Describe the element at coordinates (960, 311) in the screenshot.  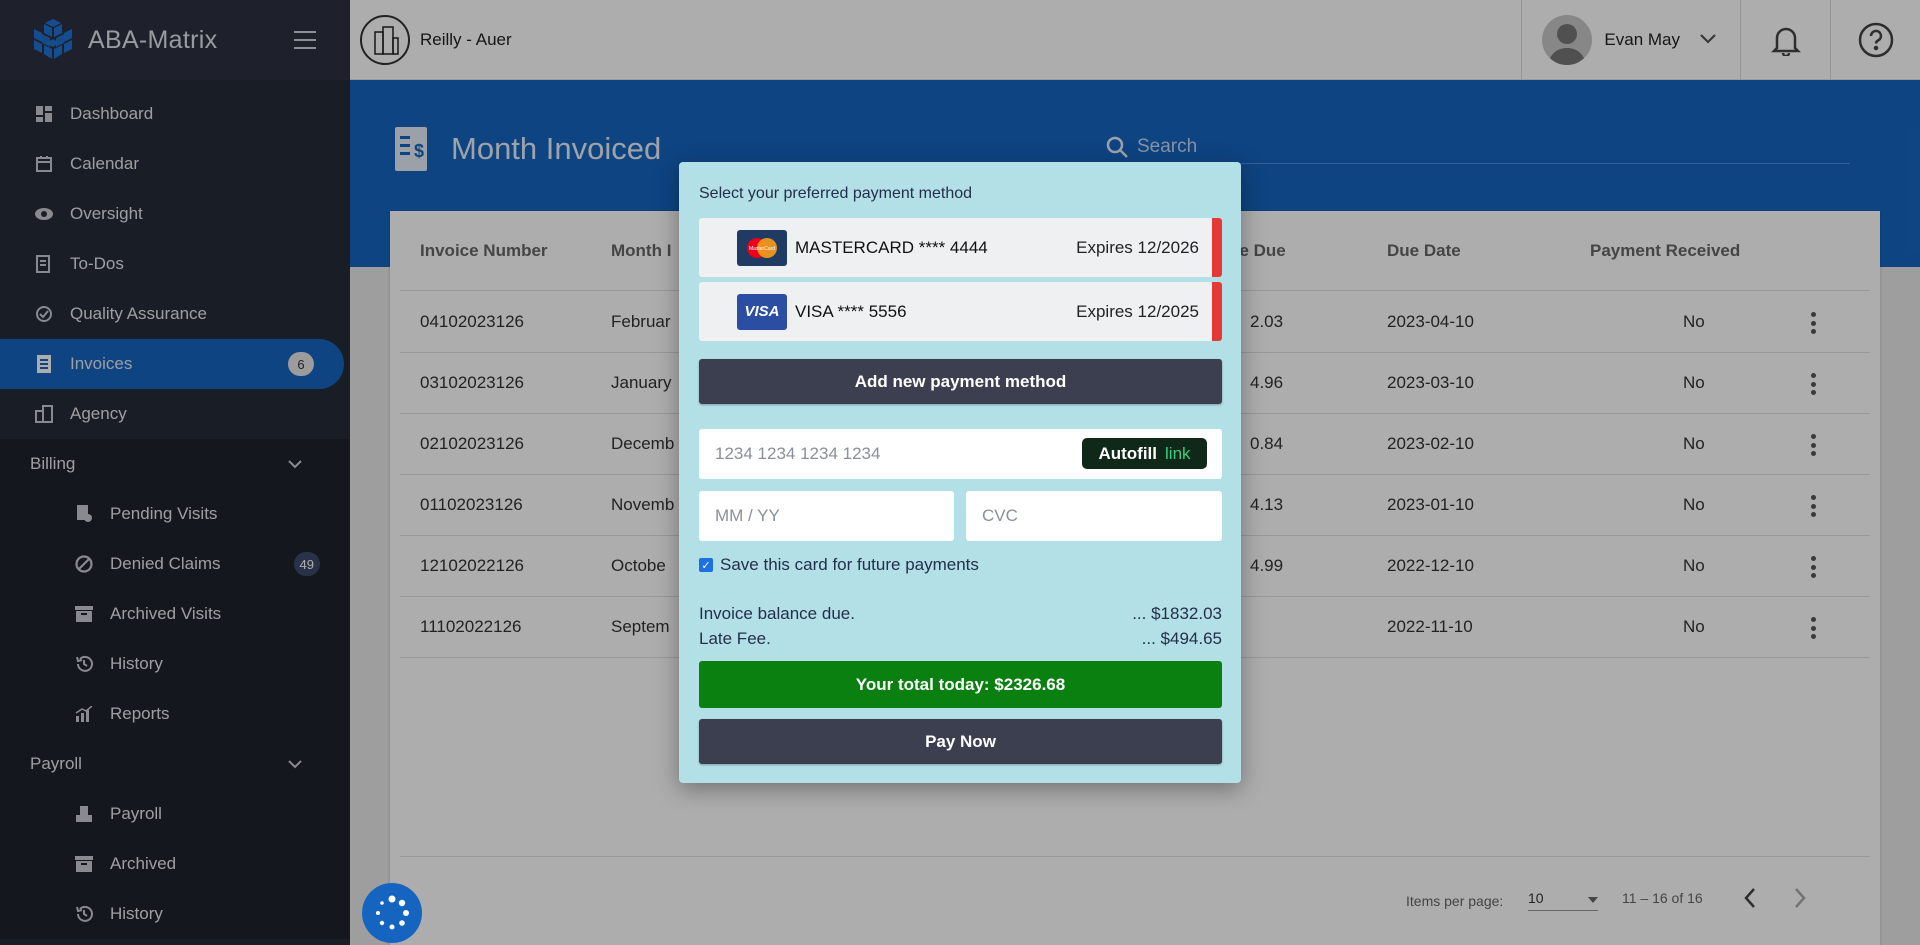
I see `saved-card-visa: VISA VISA **** 5556 Expires 12/2025` at that location.